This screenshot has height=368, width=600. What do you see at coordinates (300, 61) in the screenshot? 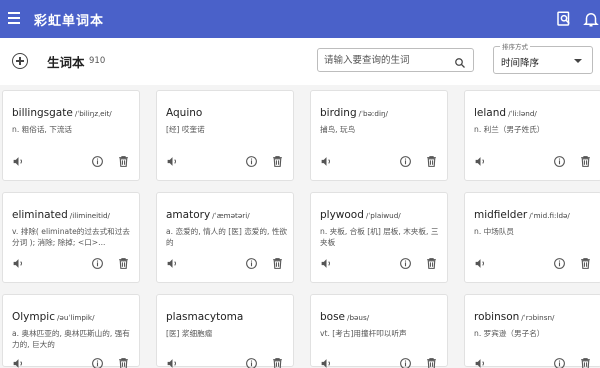
I see `toolbar: 生词本 910 排序方式 时间降序` at bounding box center [300, 61].